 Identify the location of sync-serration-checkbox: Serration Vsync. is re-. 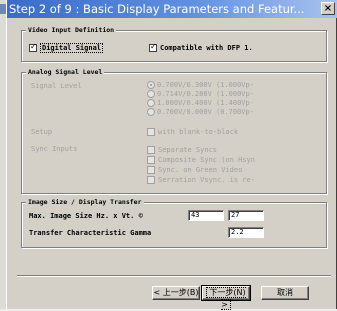
(201, 180).